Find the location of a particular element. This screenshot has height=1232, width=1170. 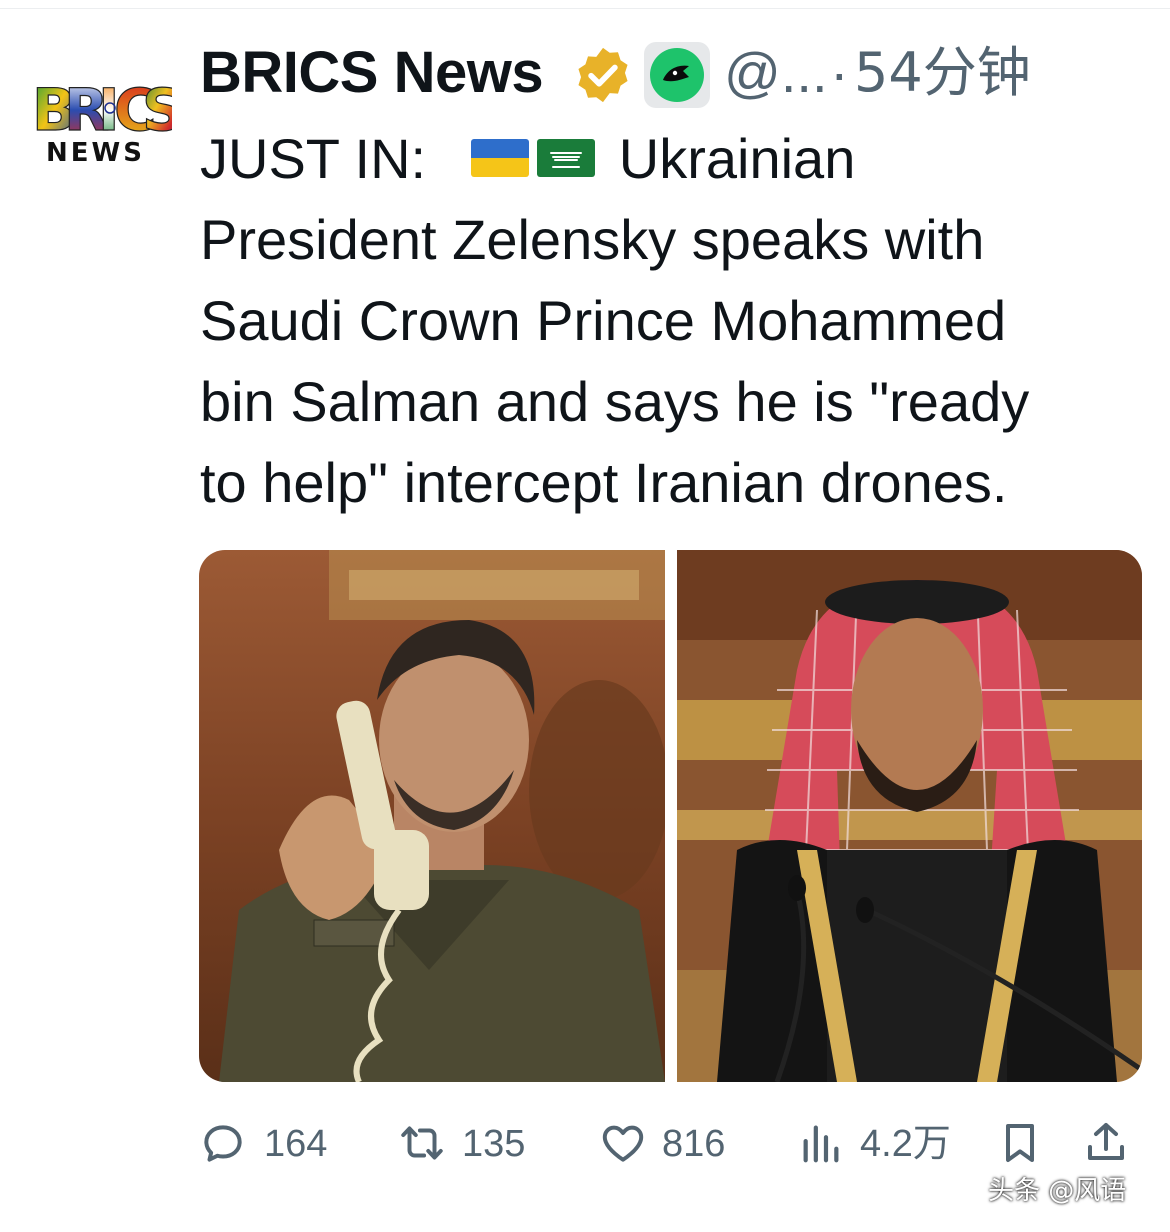

reply-count: 164 is located at coordinates (296, 1144).